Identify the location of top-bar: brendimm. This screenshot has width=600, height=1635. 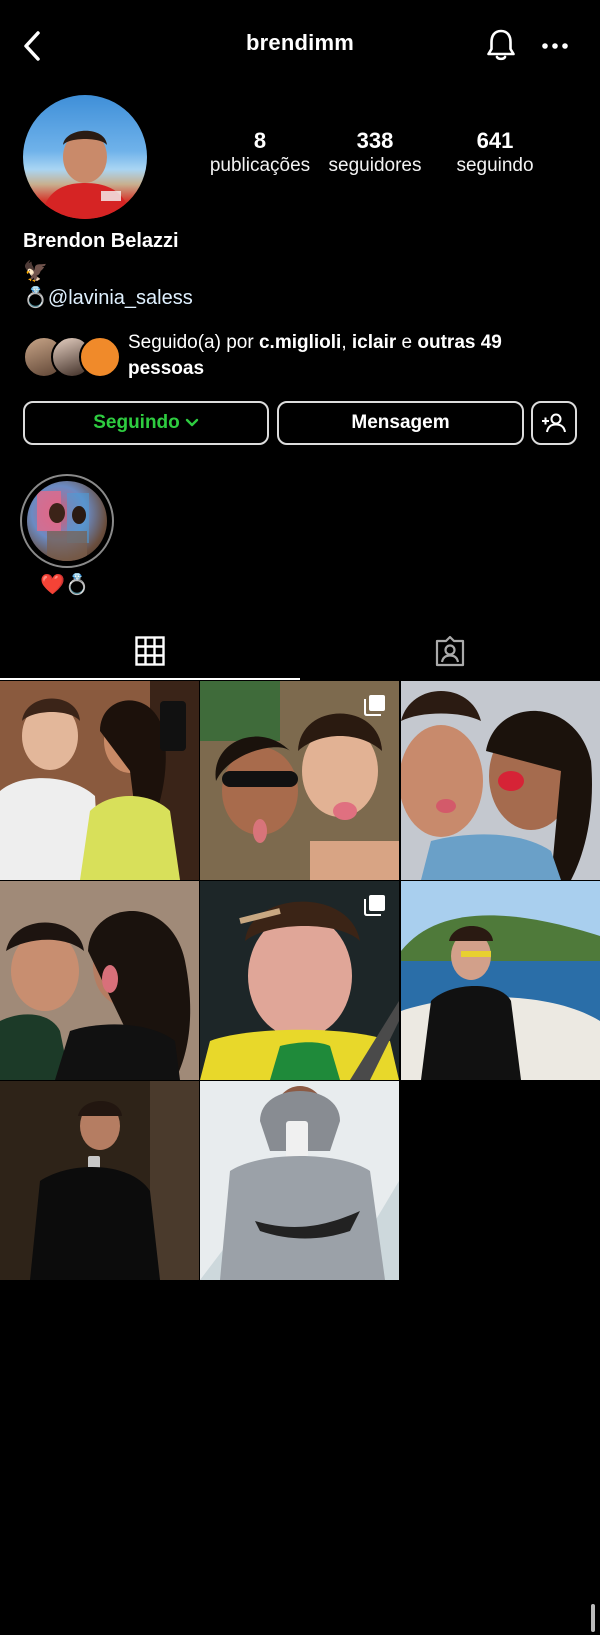
(300, 46).